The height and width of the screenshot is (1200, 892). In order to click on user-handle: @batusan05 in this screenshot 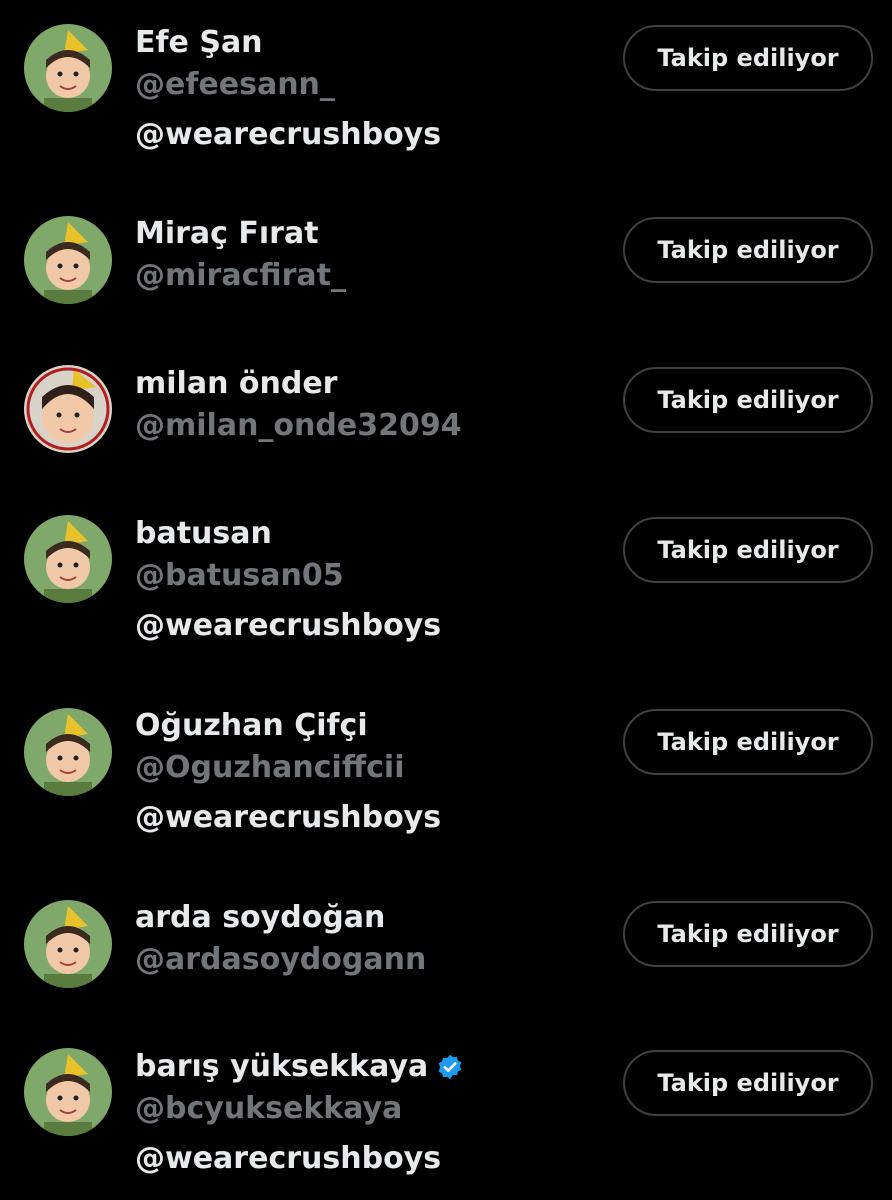, I will do `click(239, 576)`.